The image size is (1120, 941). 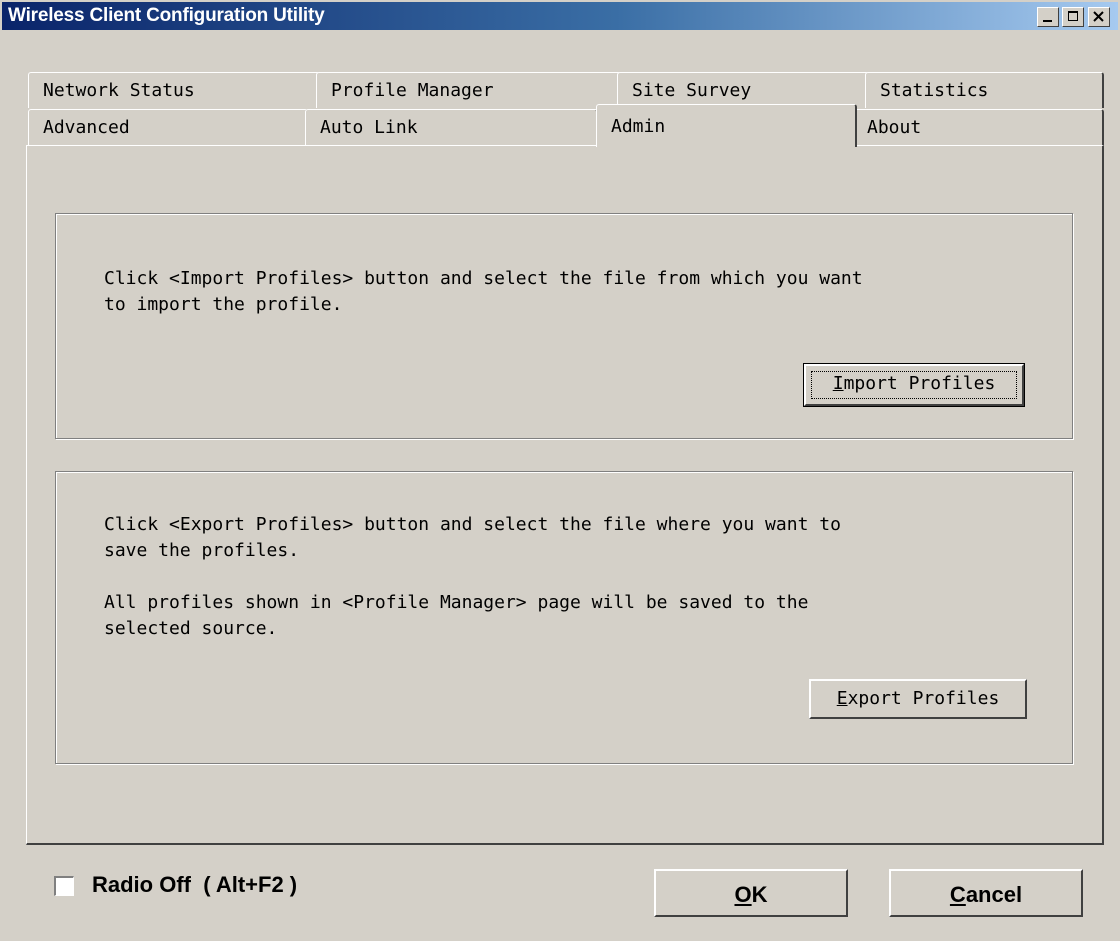 What do you see at coordinates (692, 90) in the screenshot?
I see `tab-label: Site Survey` at bounding box center [692, 90].